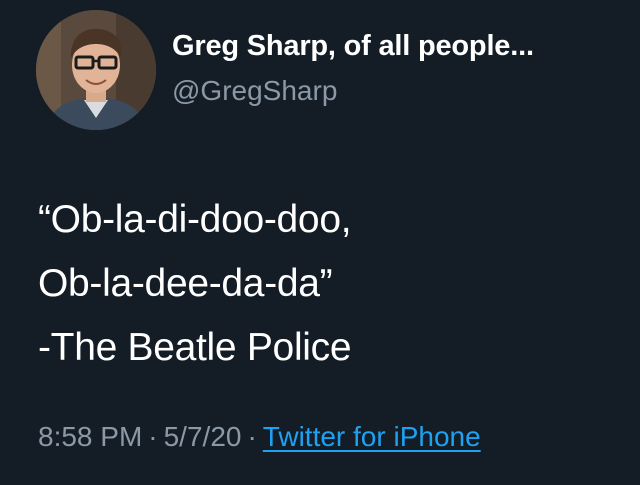  I want to click on tweet-source-link: Twitter for iPhone, so click(372, 436).